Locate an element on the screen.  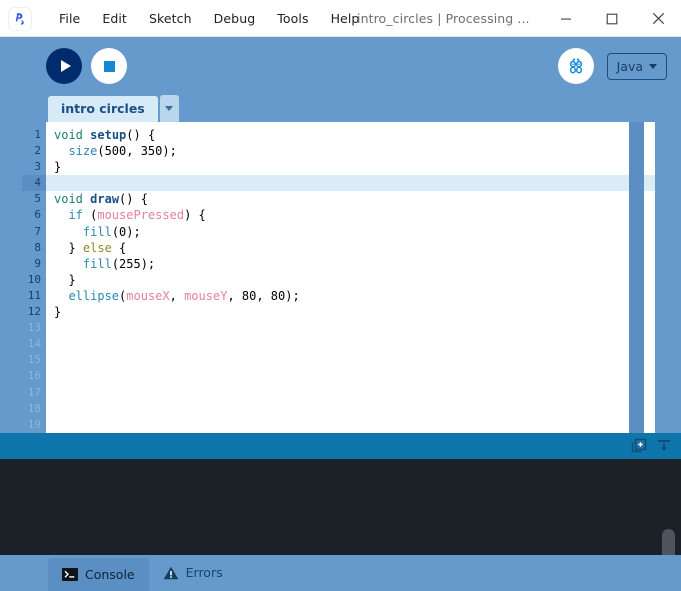
stop-button is located at coordinates (109, 66).